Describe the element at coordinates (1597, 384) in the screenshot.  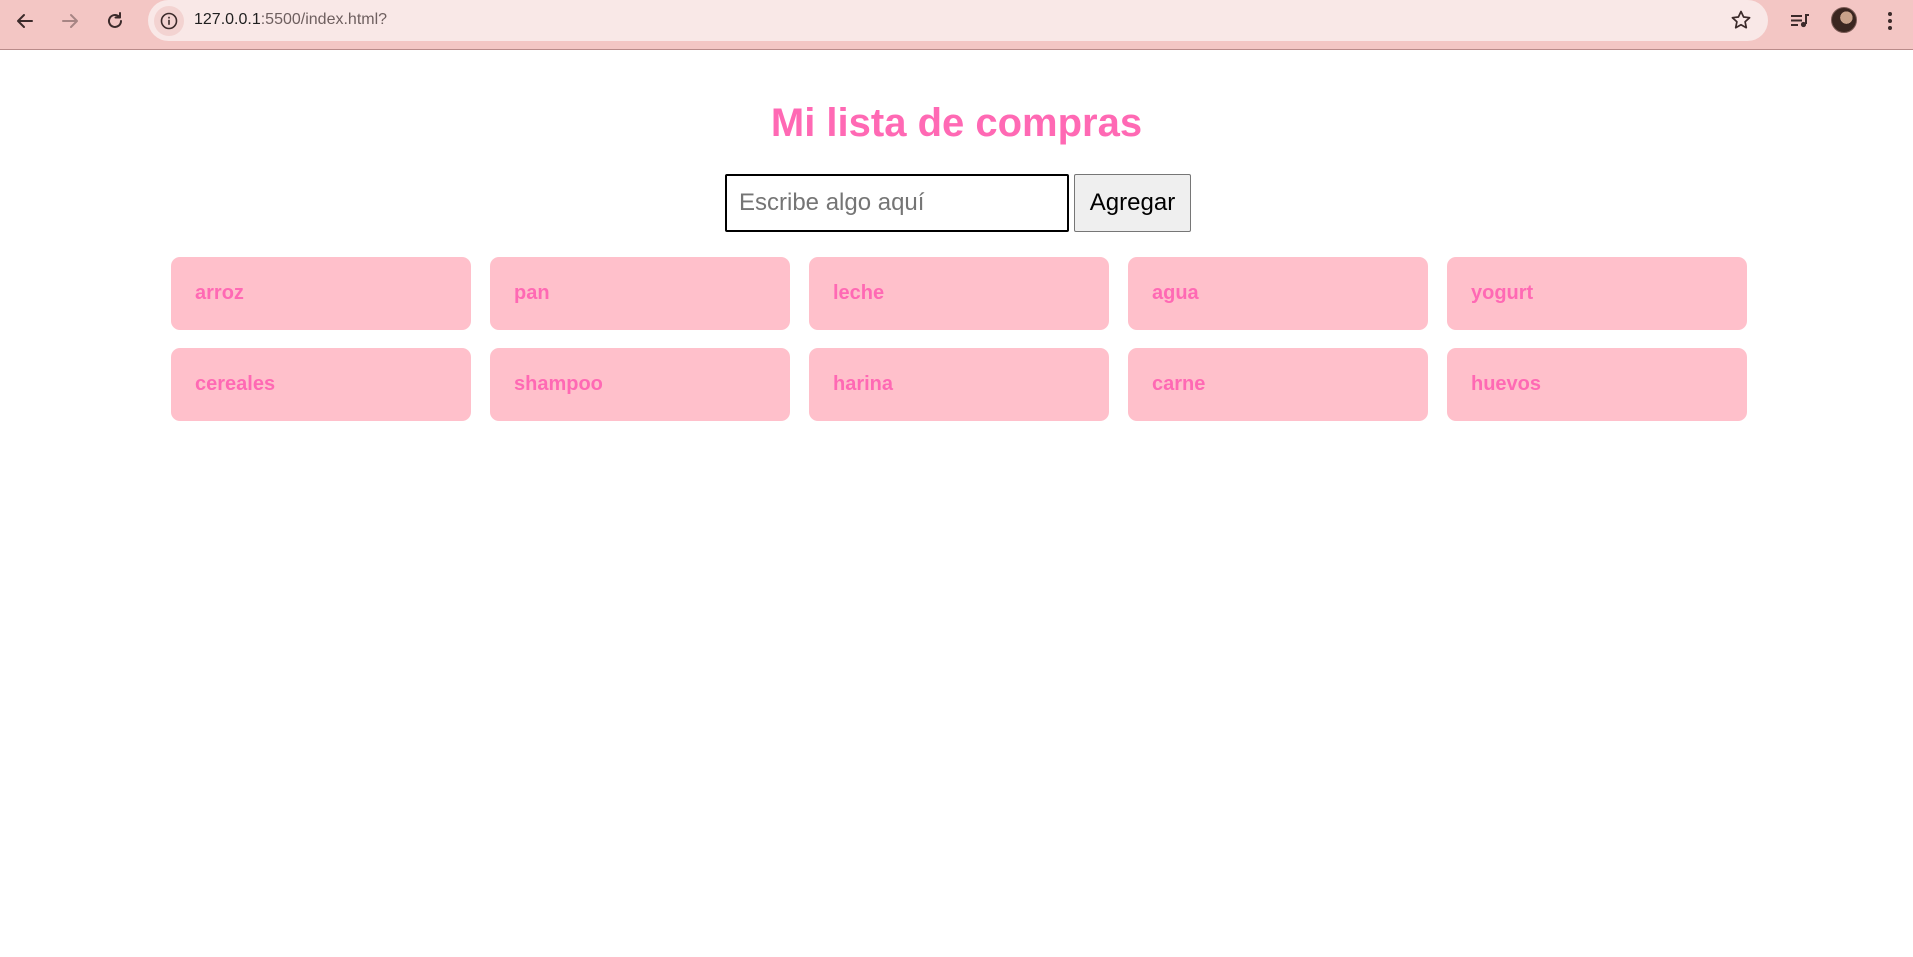
I see `list-item: huevos` at that location.